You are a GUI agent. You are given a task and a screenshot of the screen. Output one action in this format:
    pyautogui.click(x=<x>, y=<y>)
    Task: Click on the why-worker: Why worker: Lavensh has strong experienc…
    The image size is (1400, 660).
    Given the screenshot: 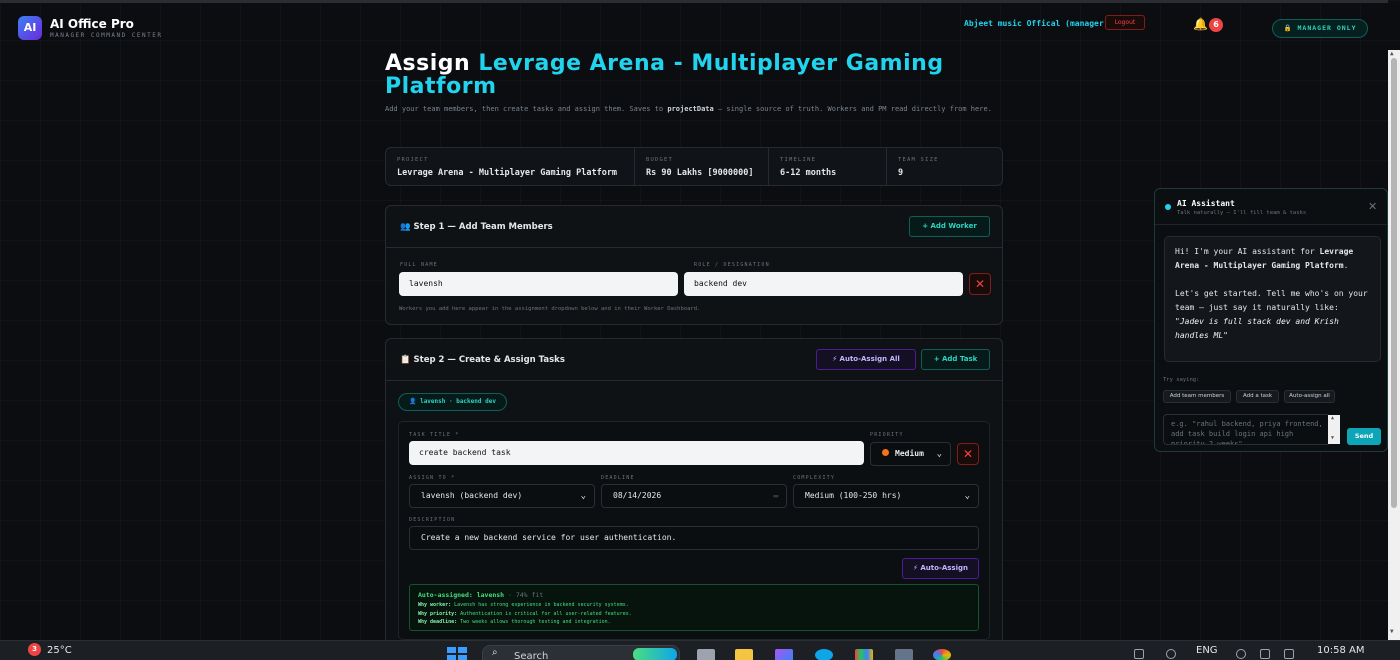 What is the action you would take?
    pyautogui.click(x=694, y=605)
    